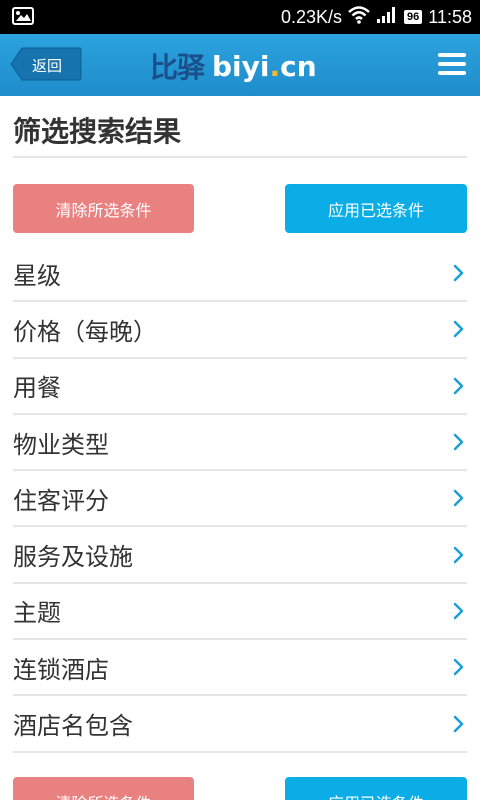 The width and height of the screenshot is (480, 800). I want to click on divider, so click(240, 157).